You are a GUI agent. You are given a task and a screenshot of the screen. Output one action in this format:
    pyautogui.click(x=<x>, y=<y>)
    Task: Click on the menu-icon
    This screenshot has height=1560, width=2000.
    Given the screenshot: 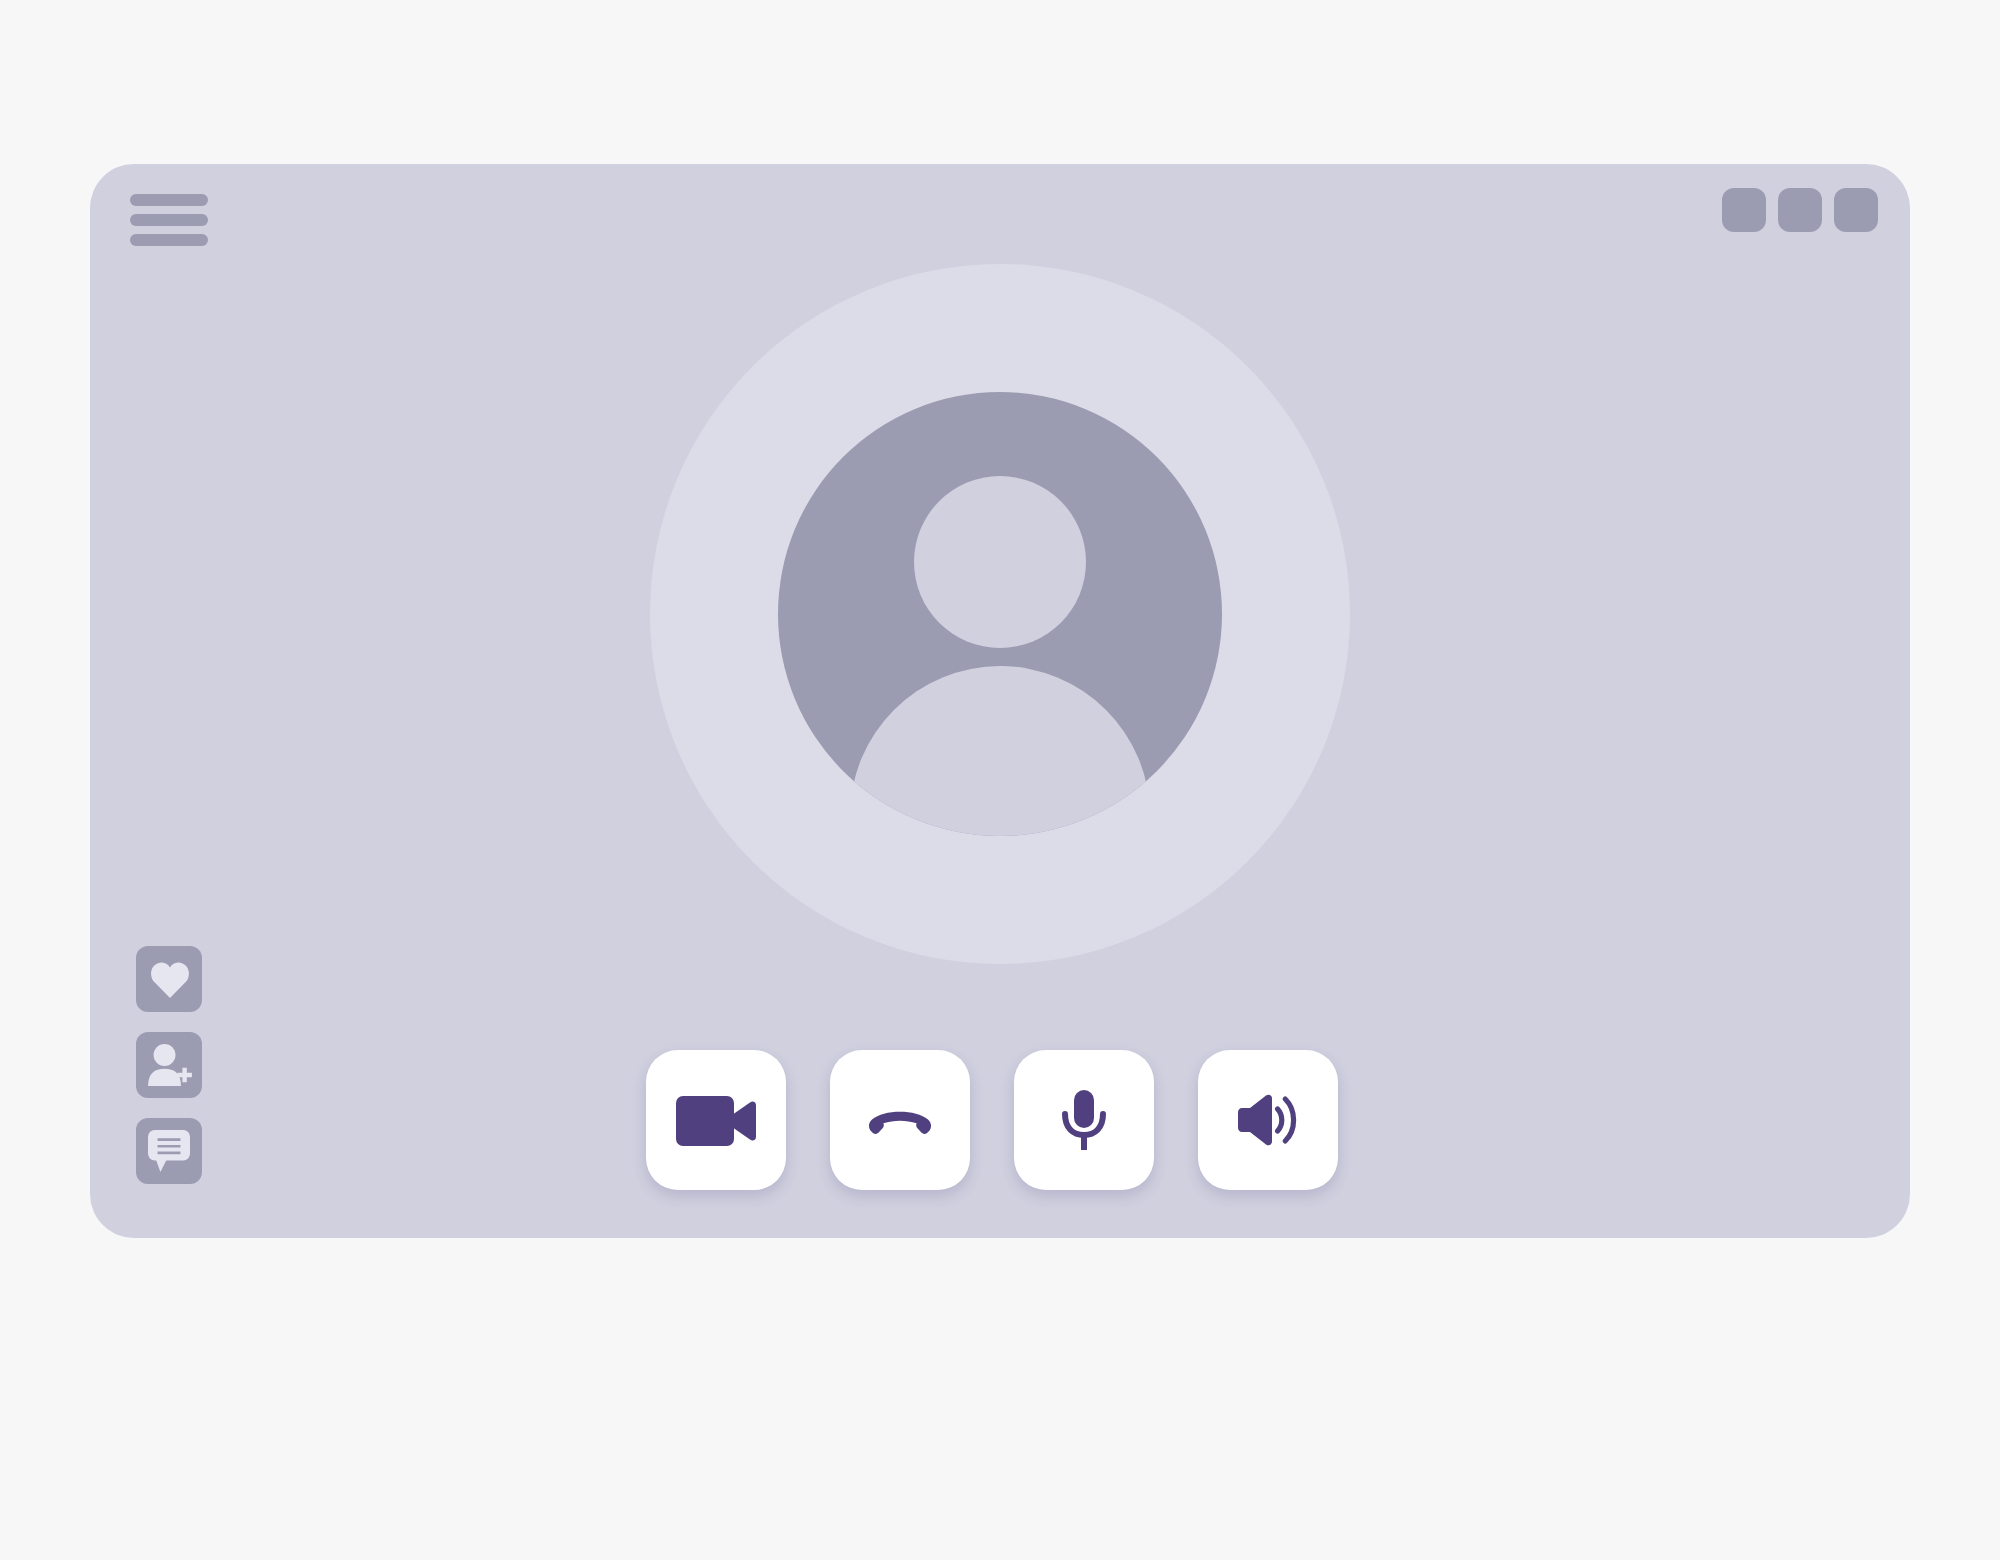 What is the action you would take?
    pyautogui.click(x=169, y=220)
    